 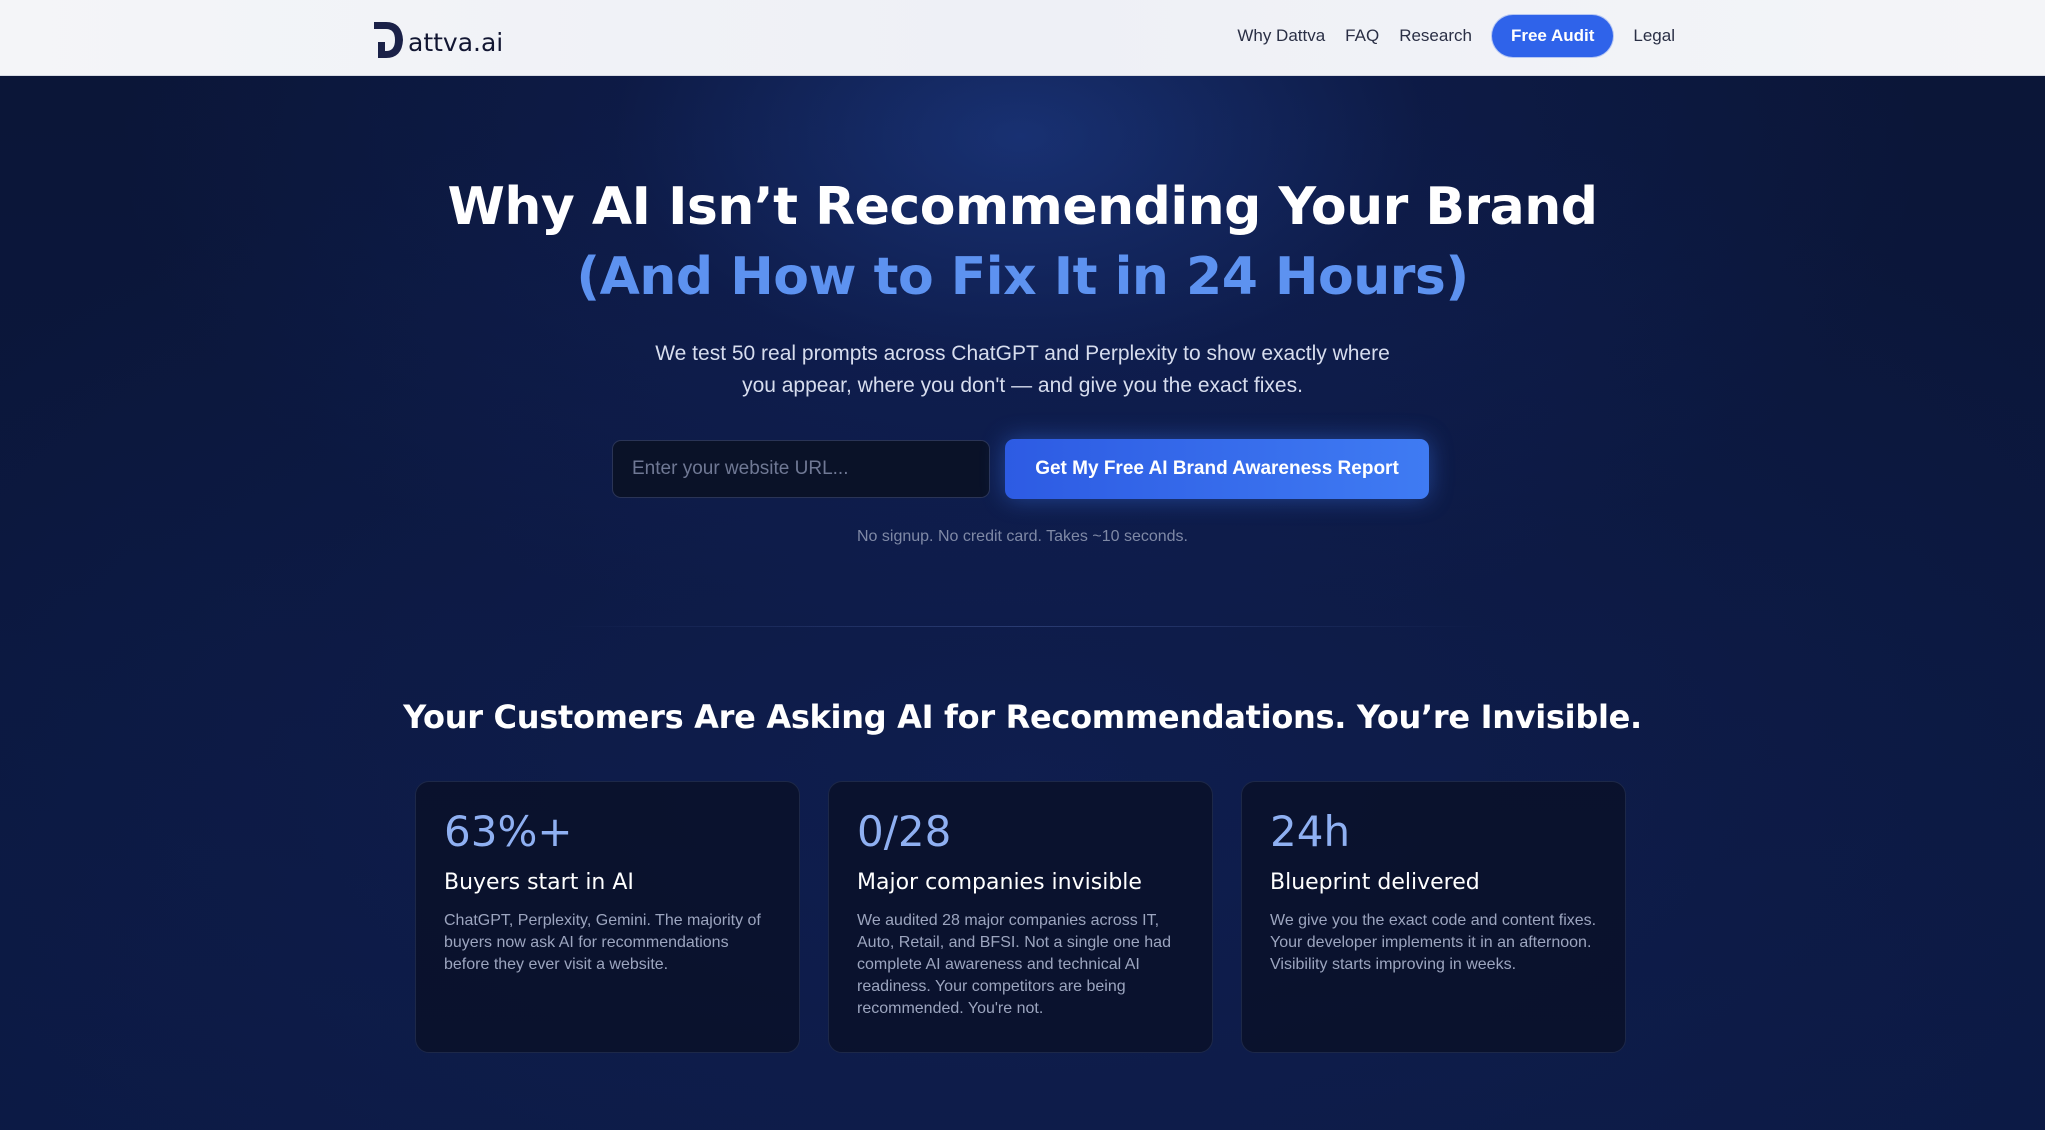 I want to click on hero-title-line2: (And How to Fix It in 24 Hours), so click(x=1022, y=277).